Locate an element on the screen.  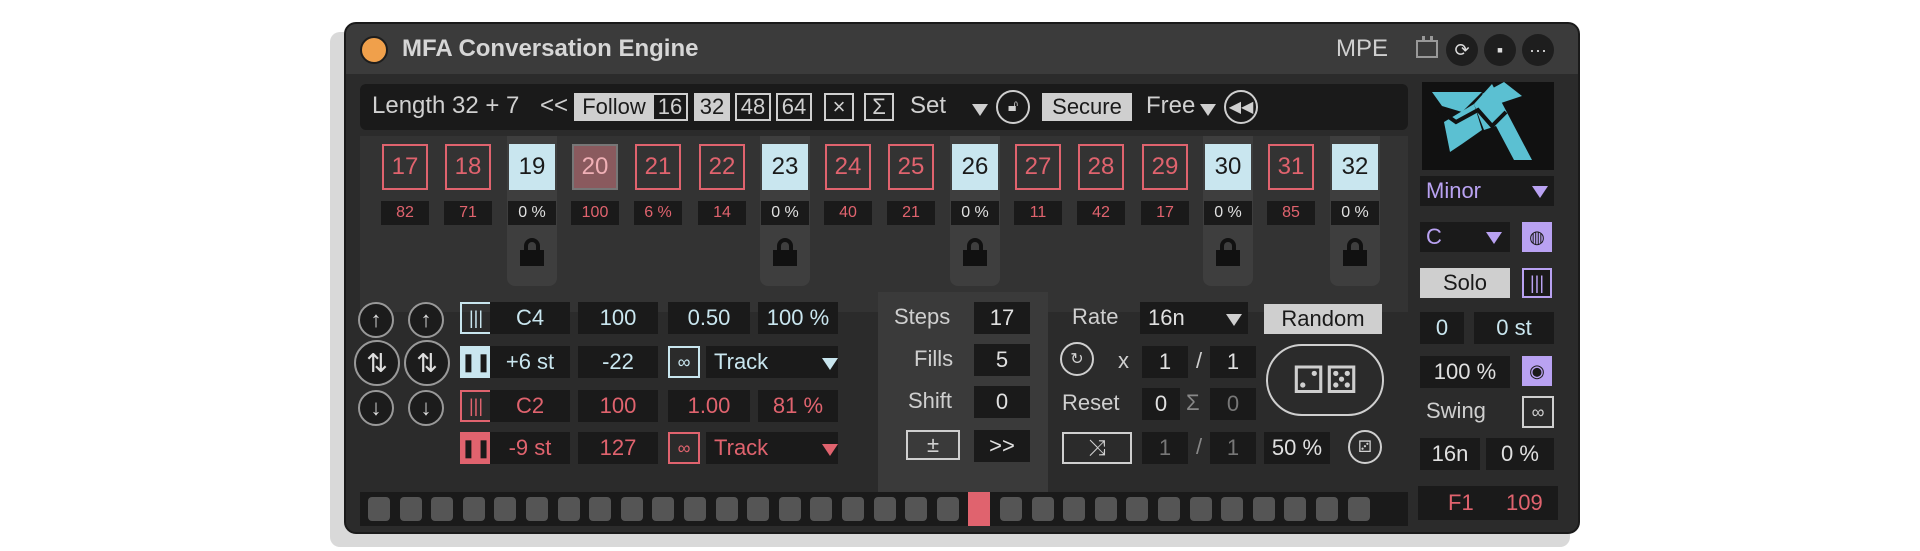
shuffle-divider: 1 is located at coordinates (1233, 448).